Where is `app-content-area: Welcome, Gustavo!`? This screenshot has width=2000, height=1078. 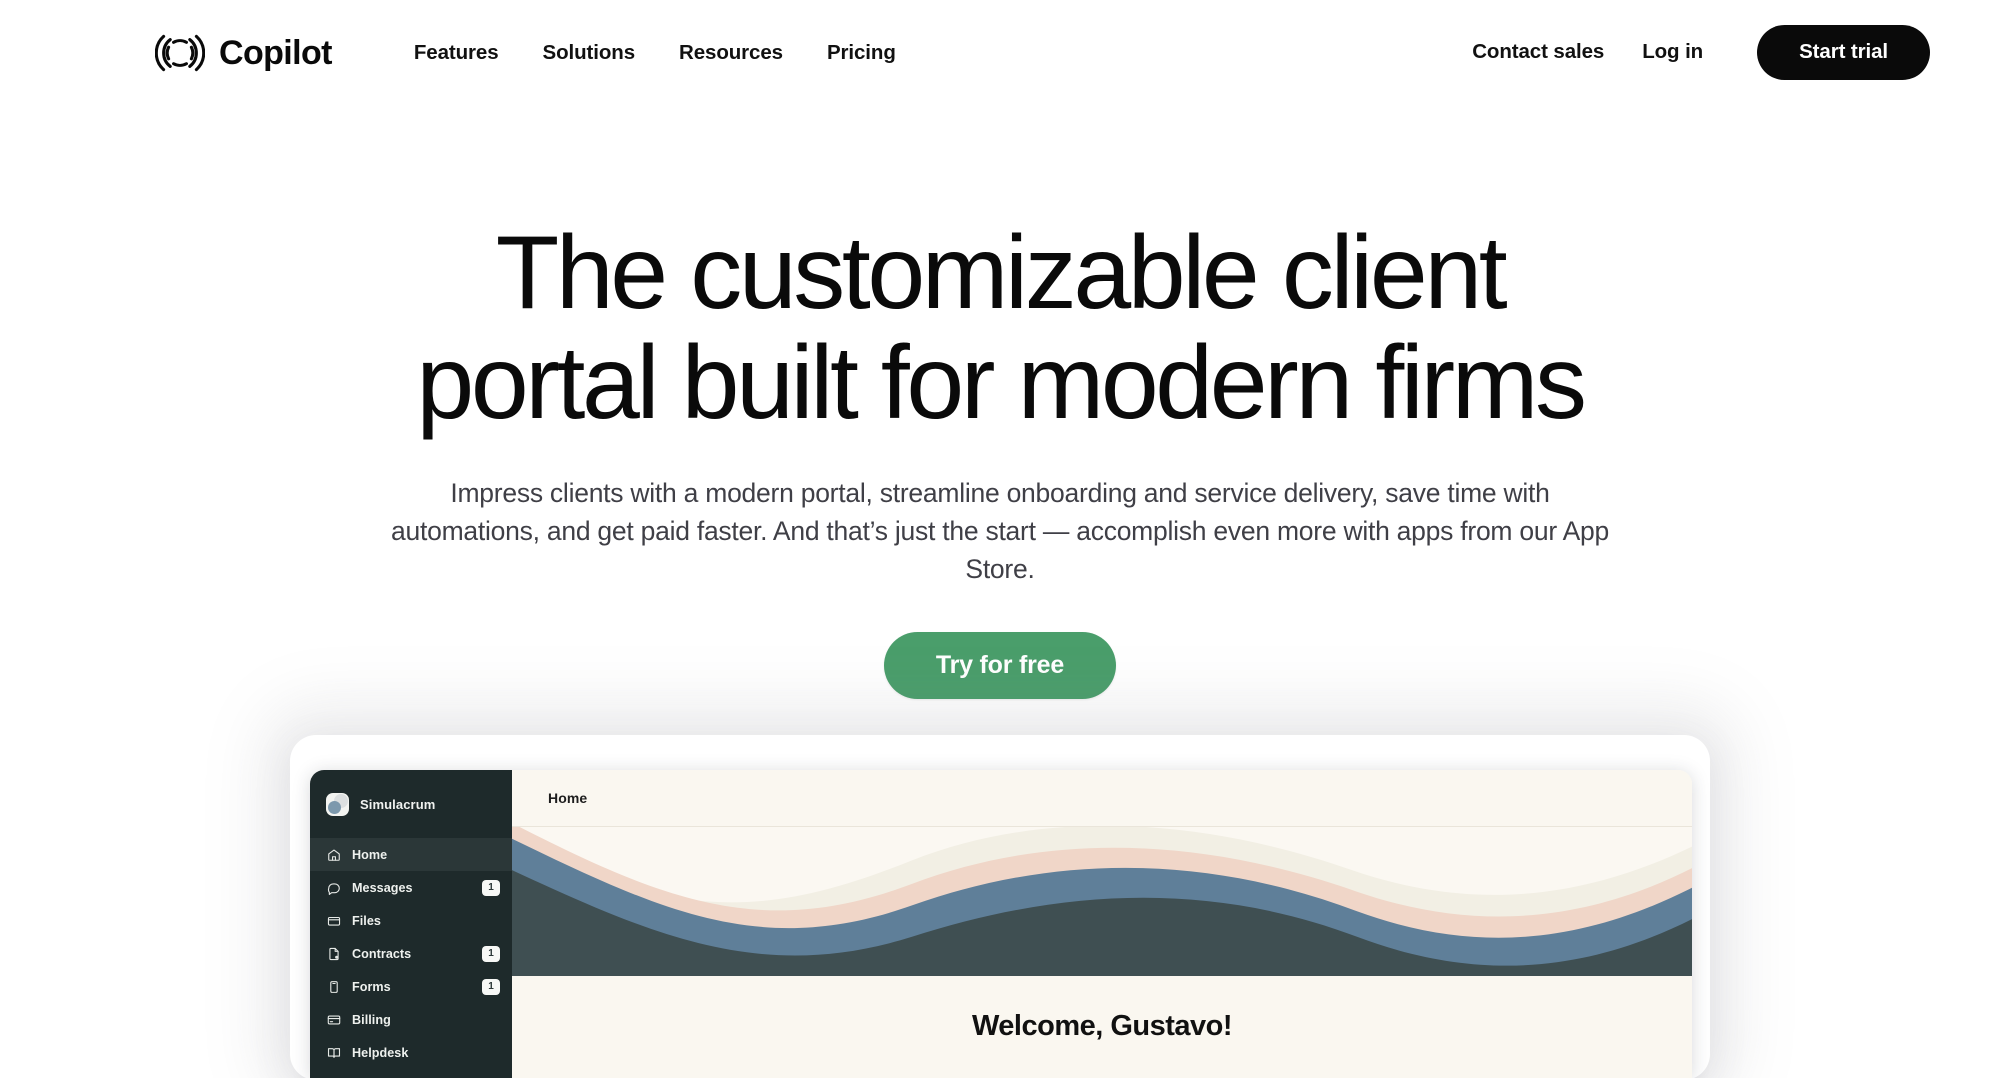
app-content-area: Welcome, Gustavo! is located at coordinates (1102, 1027).